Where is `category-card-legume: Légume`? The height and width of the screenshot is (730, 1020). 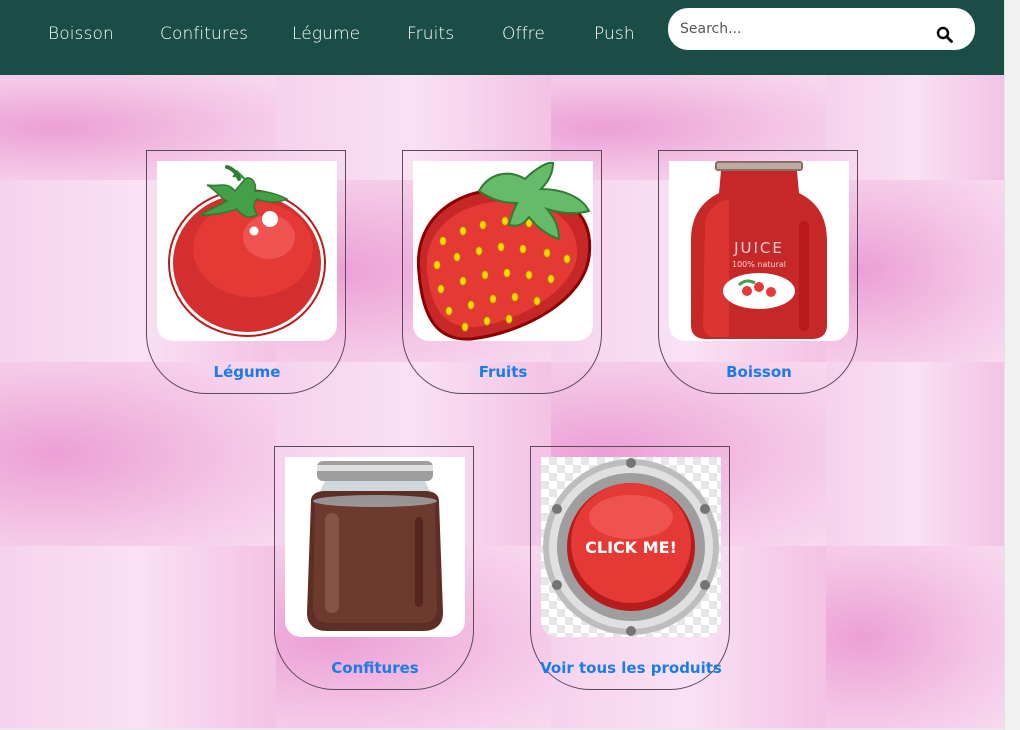
category-card-legume: Légume is located at coordinates (246, 272).